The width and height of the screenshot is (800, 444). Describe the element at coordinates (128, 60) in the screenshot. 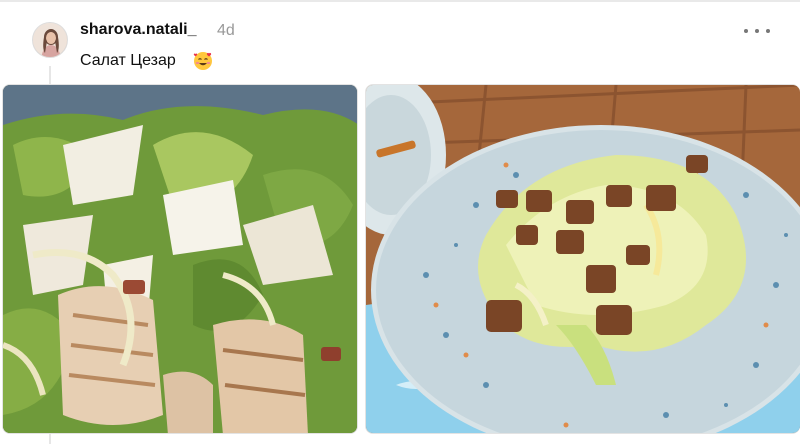

I see `post-caption: Салат Цезар` at that location.